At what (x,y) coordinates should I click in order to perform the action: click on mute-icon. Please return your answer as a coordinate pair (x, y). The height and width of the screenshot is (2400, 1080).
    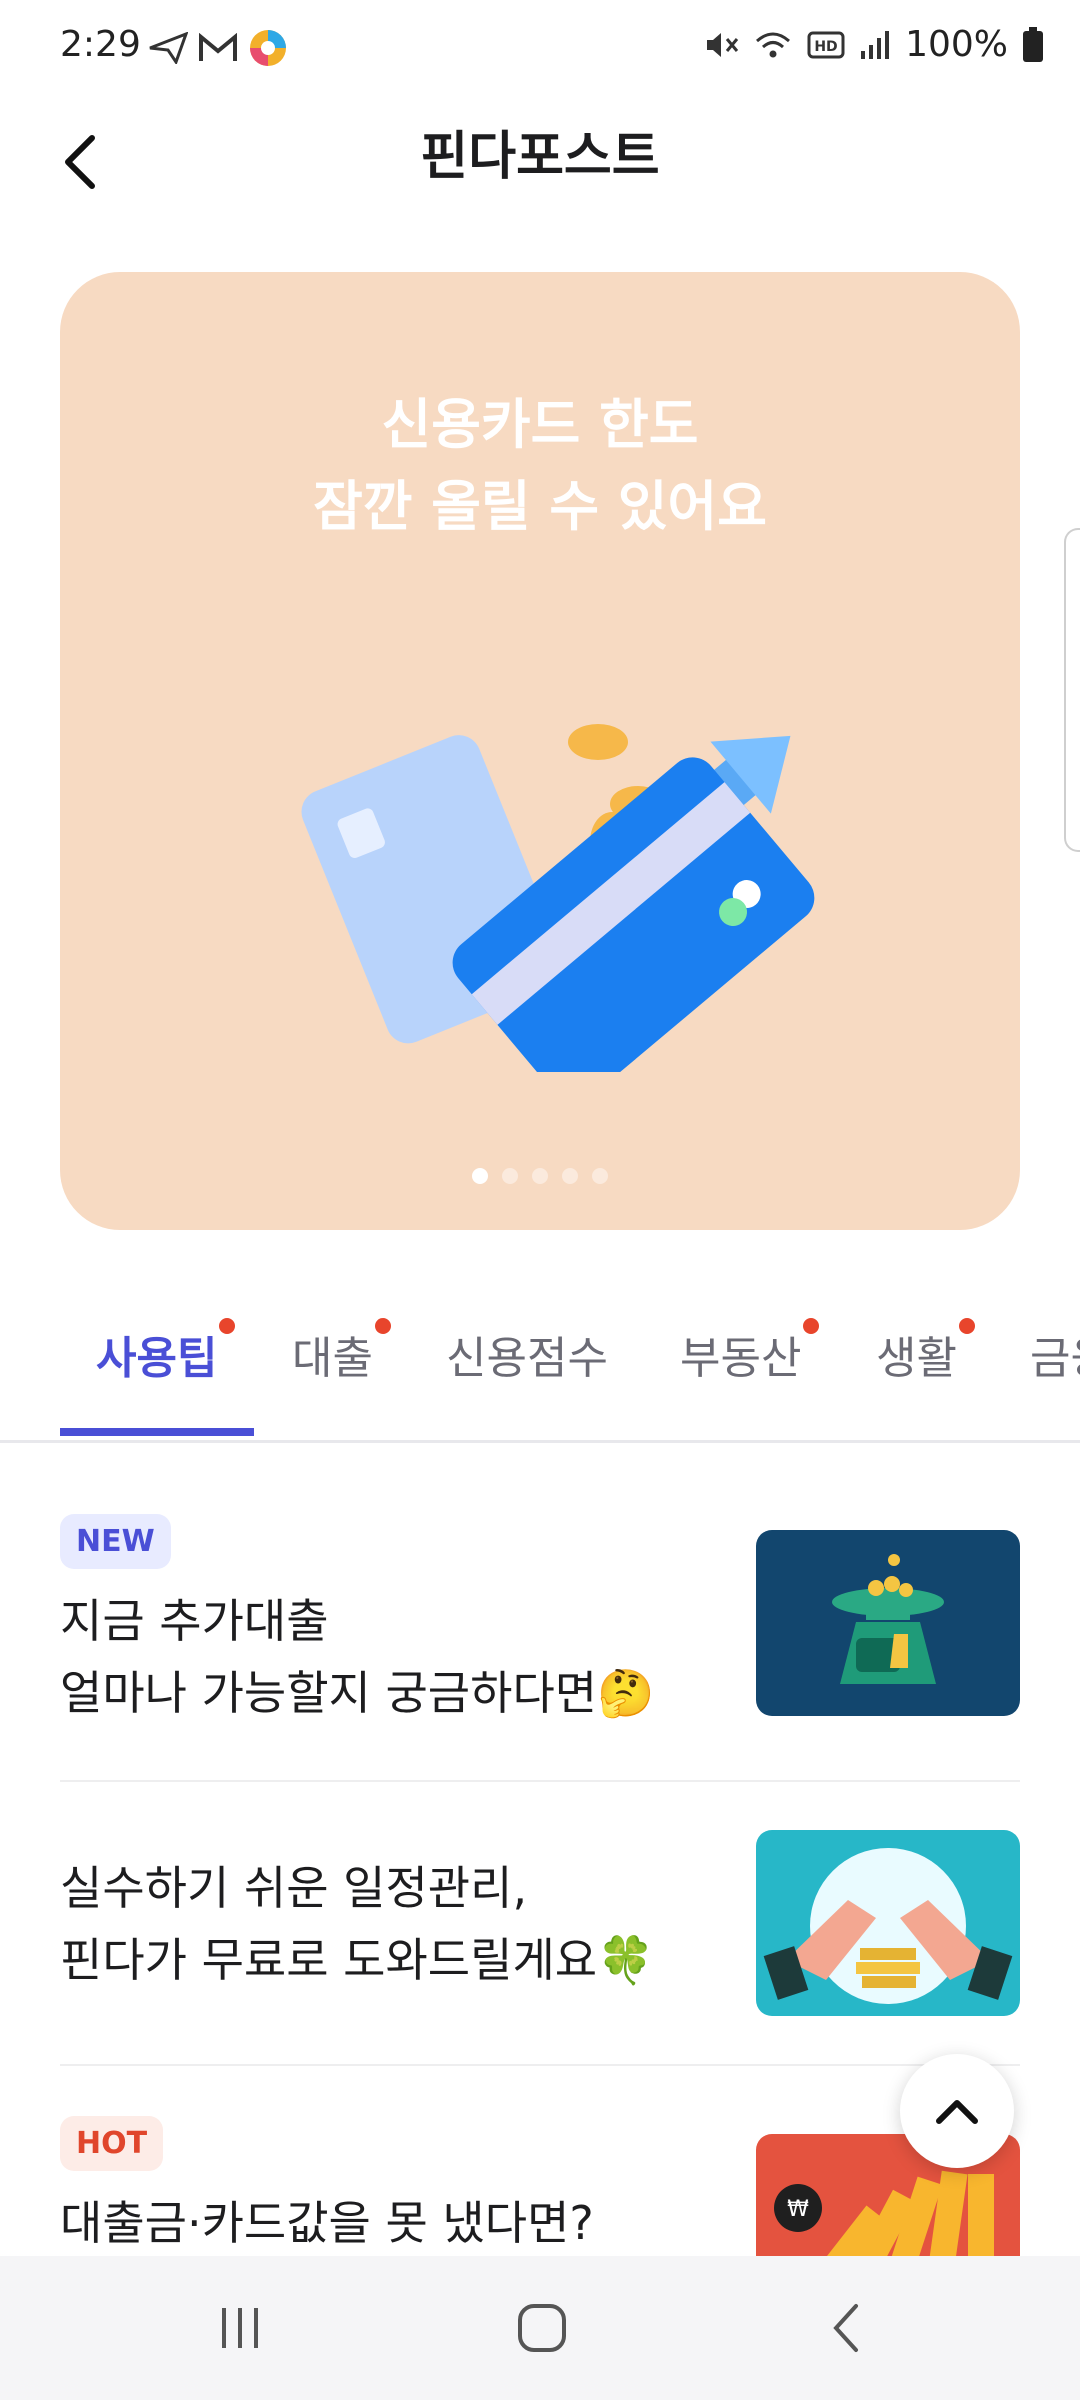
    Looking at the image, I should click on (722, 45).